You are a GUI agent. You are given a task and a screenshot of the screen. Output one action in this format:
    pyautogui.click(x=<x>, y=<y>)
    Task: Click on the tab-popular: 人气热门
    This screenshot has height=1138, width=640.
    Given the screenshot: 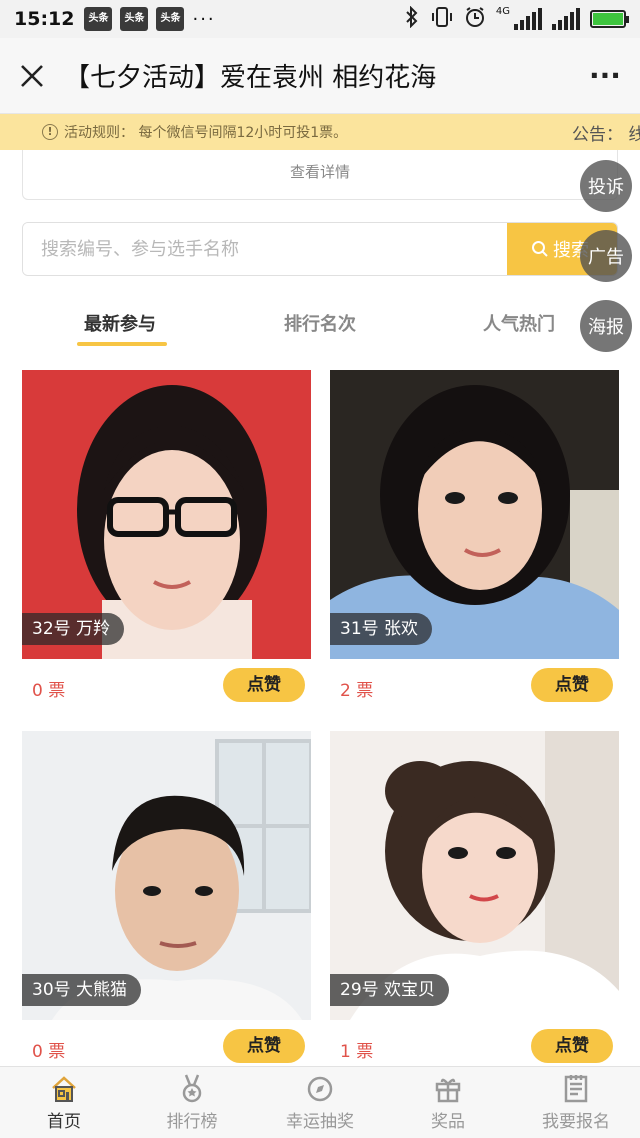 What is the action you would take?
    pyautogui.click(x=519, y=323)
    